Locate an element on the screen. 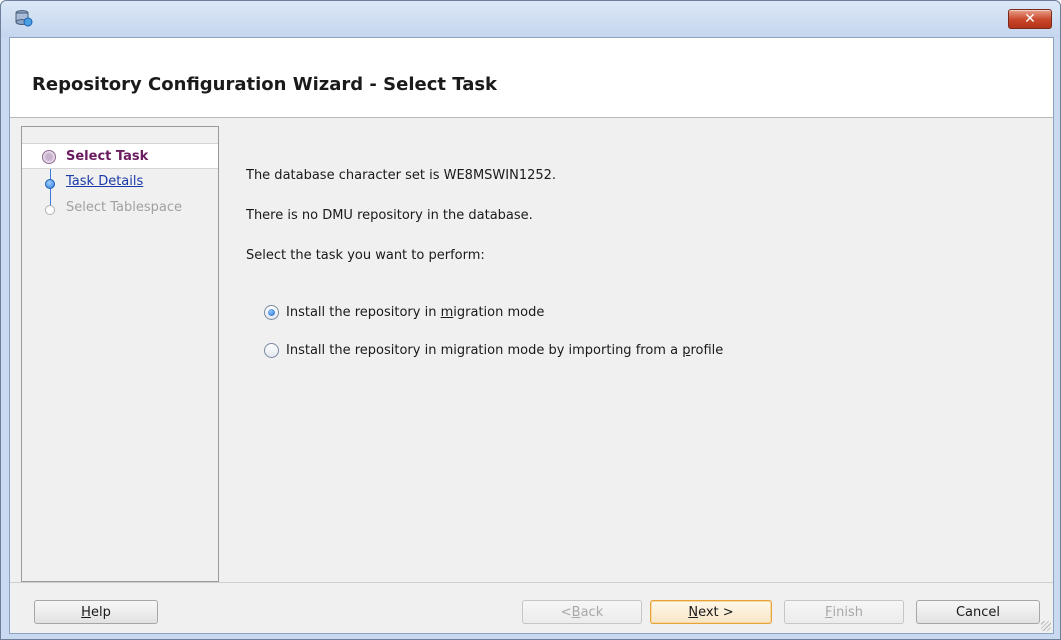 The height and width of the screenshot is (640, 1061). active-step-icon is located at coordinates (49, 157).